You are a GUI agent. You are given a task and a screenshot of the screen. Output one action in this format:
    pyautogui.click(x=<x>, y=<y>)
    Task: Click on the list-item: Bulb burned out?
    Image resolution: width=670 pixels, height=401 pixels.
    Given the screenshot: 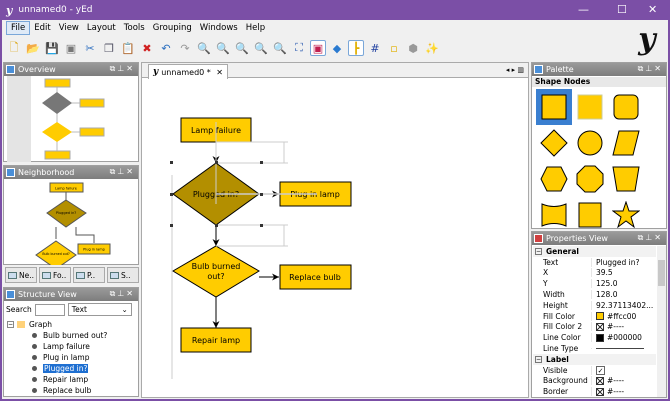 What is the action you would take?
    pyautogui.click(x=57, y=335)
    